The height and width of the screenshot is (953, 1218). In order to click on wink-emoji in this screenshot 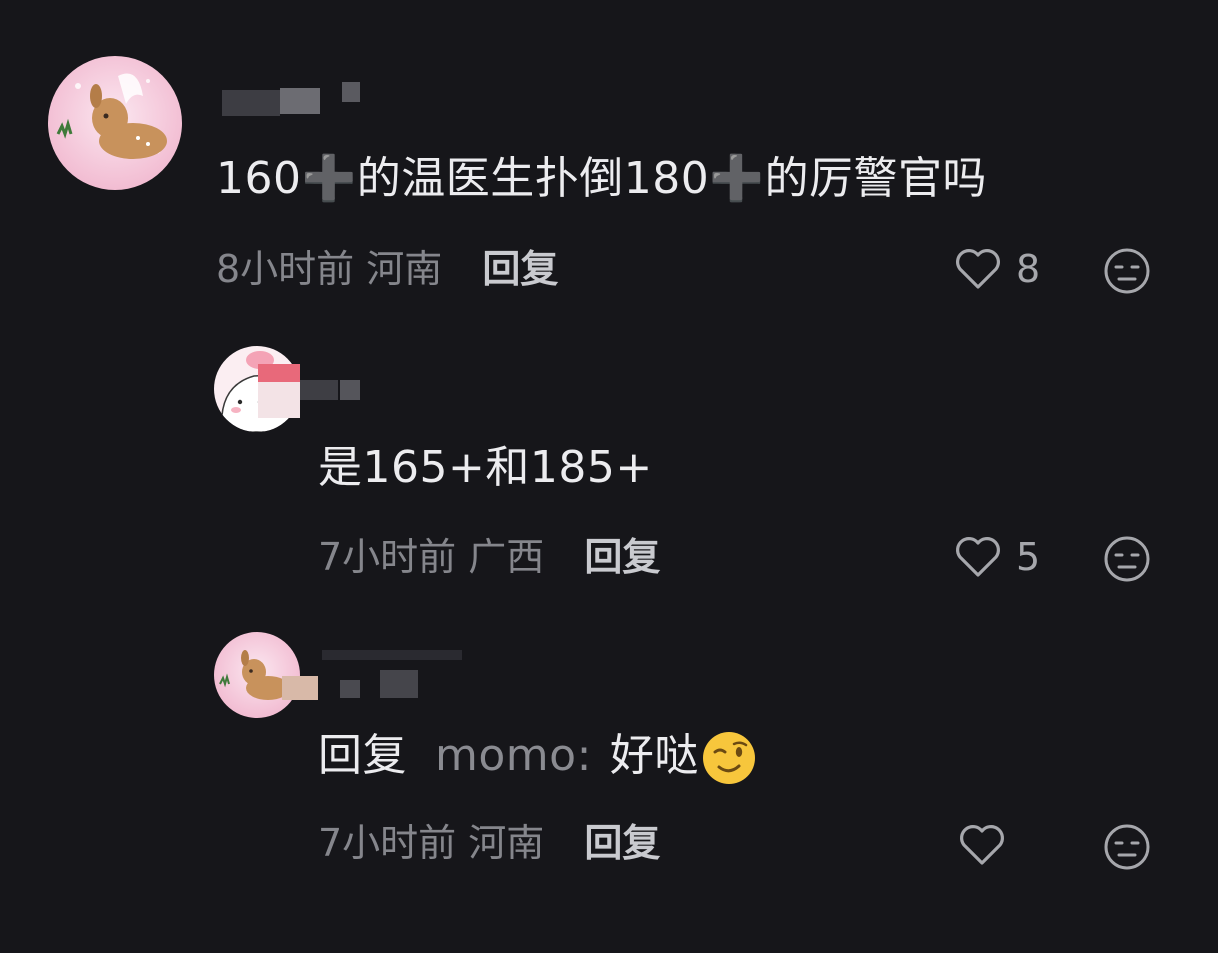, I will do `click(729, 758)`.